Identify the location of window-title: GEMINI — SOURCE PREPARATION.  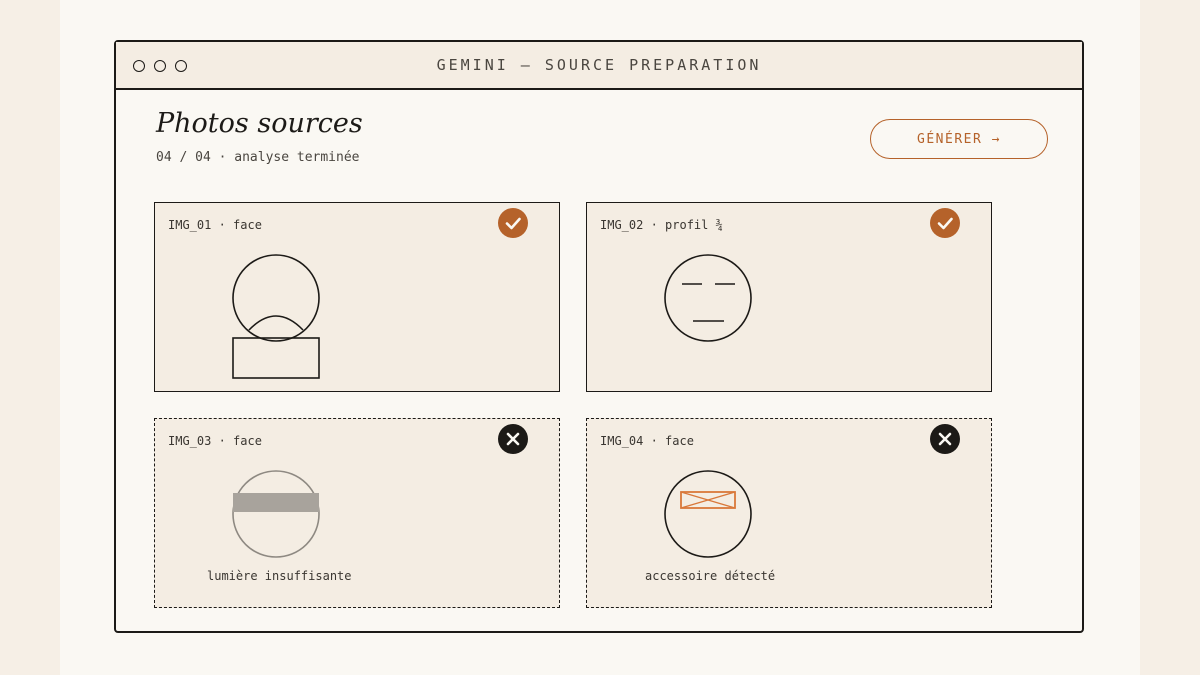
(599, 65).